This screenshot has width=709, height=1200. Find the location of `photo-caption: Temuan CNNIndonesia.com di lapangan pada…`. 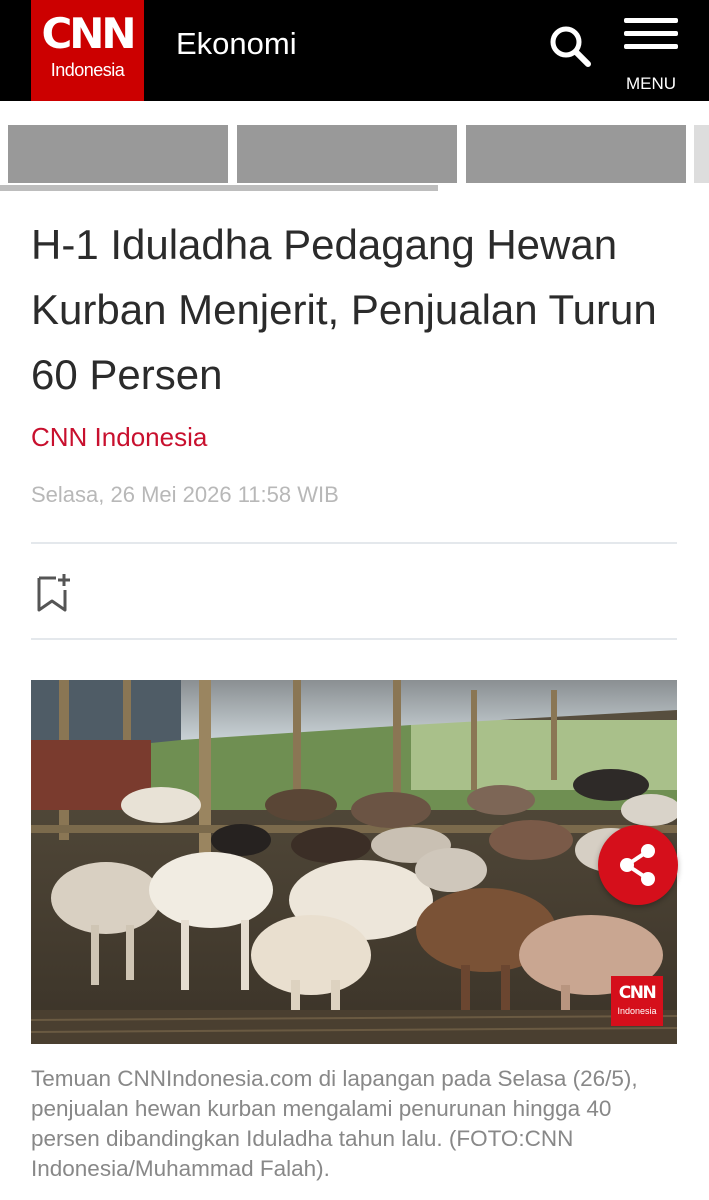

photo-caption: Temuan CNNIndonesia.com di lapangan pada… is located at coordinates (334, 1123).